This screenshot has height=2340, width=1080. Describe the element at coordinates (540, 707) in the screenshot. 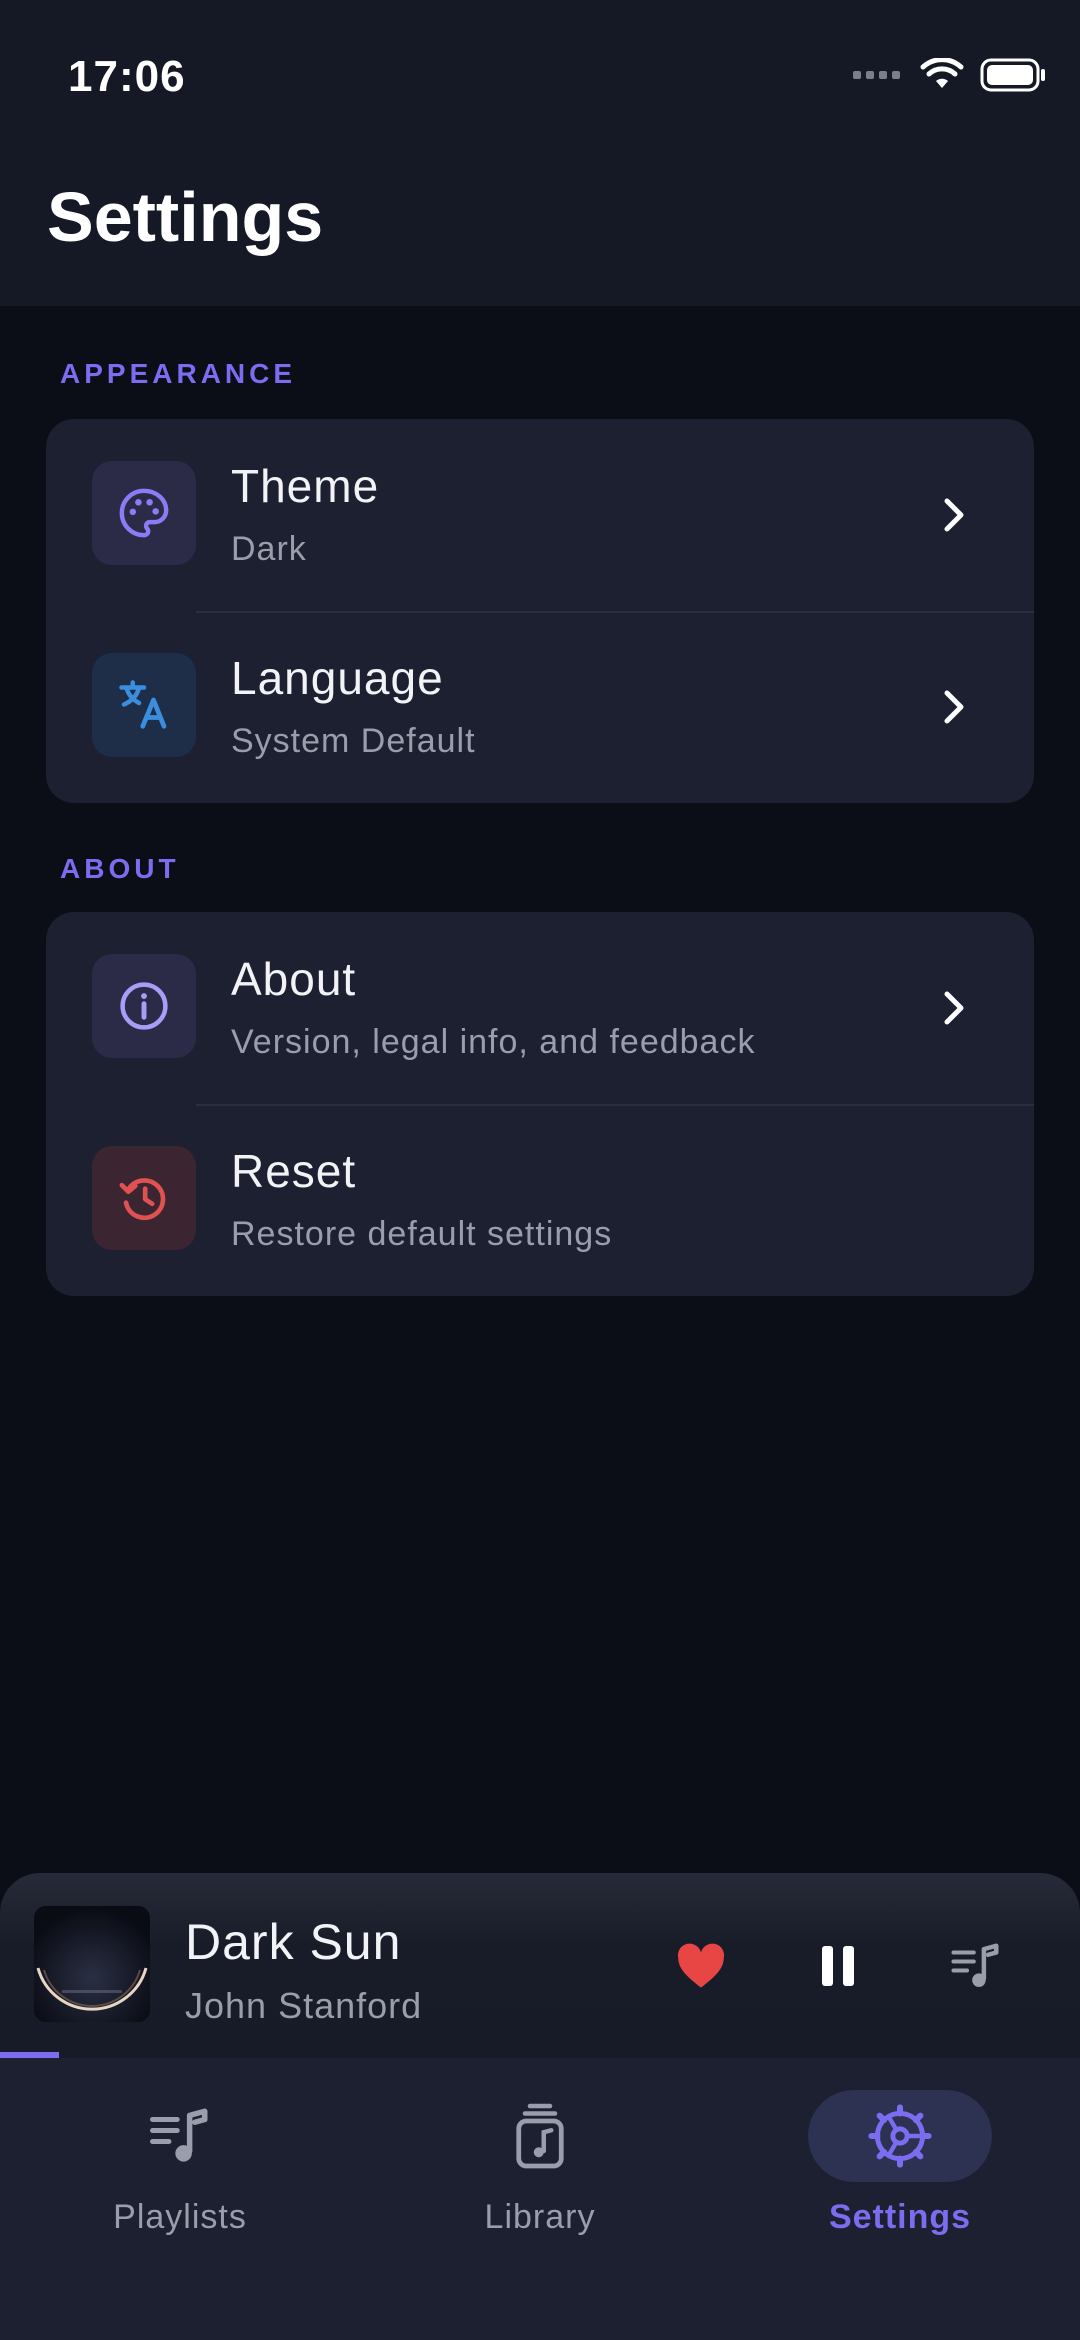

I see `settings-row-language: Language System Default` at that location.